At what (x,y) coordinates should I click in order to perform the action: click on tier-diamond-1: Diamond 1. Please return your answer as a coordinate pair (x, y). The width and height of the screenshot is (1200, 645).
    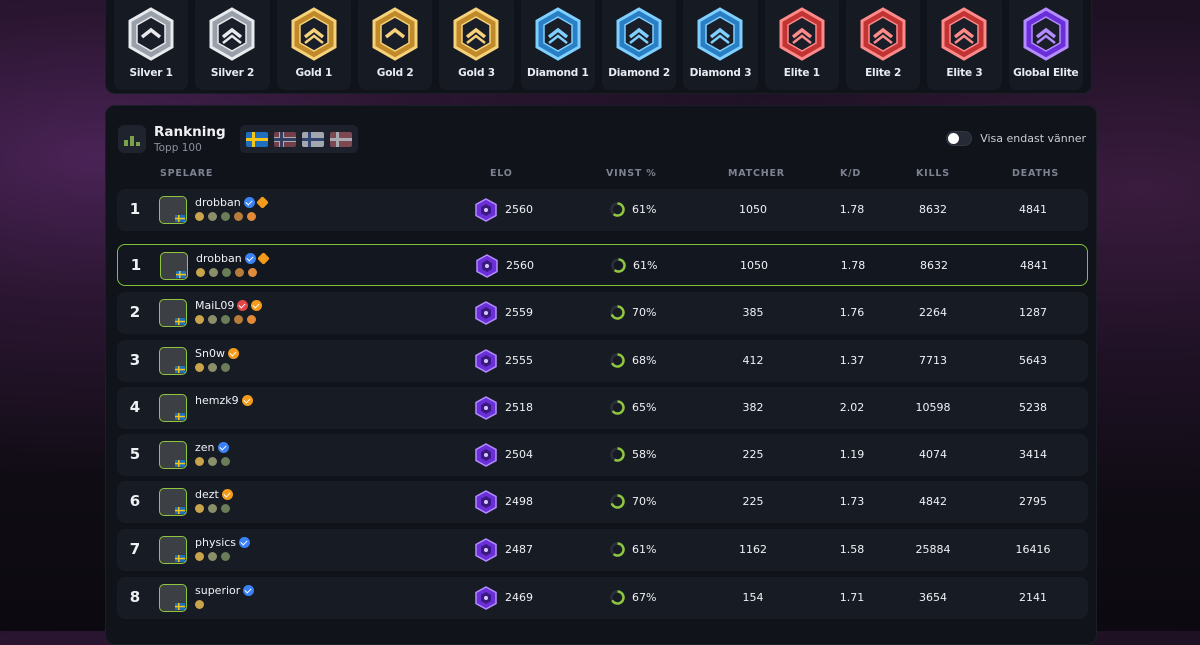
    Looking at the image, I should click on (557, 45).